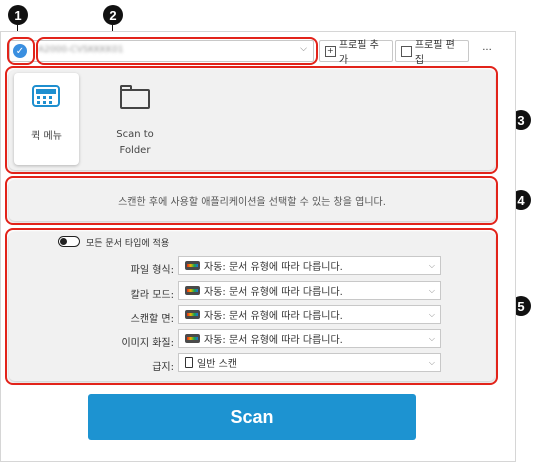 This screenshot has width=533, height=462. What do you see at coordinates (21, 51) in the screenshot?
I see `callout-1-frame` at bounding box center [21, 51].